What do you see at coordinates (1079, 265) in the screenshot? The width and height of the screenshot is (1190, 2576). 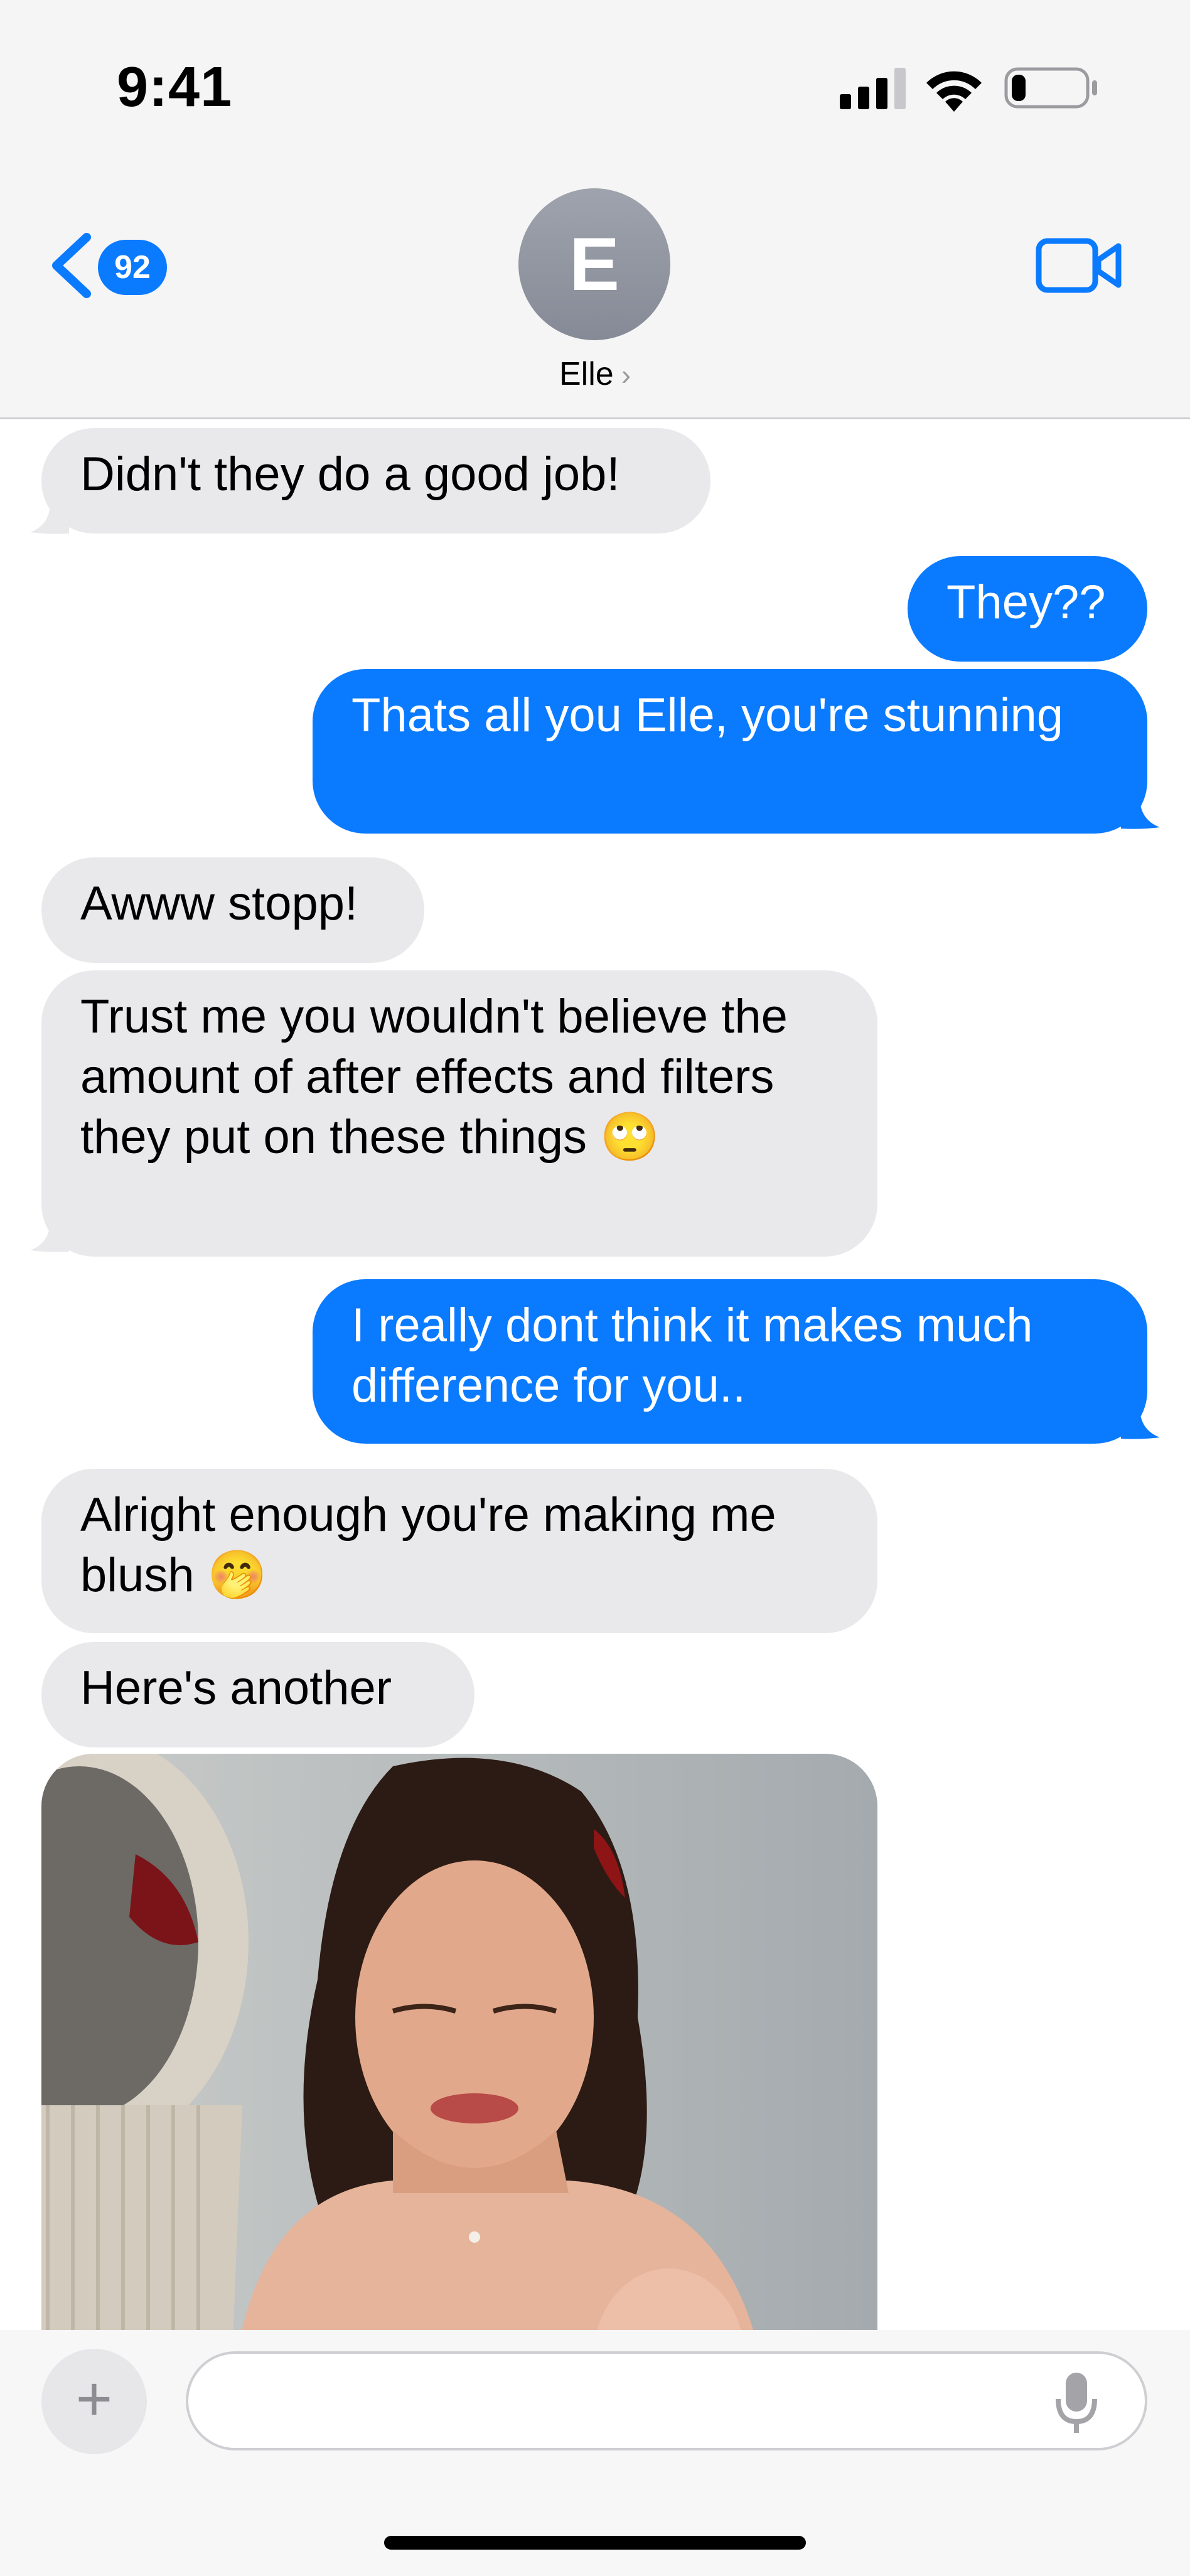 I see `video-camera-icon` at bounding box center [1079, 265].